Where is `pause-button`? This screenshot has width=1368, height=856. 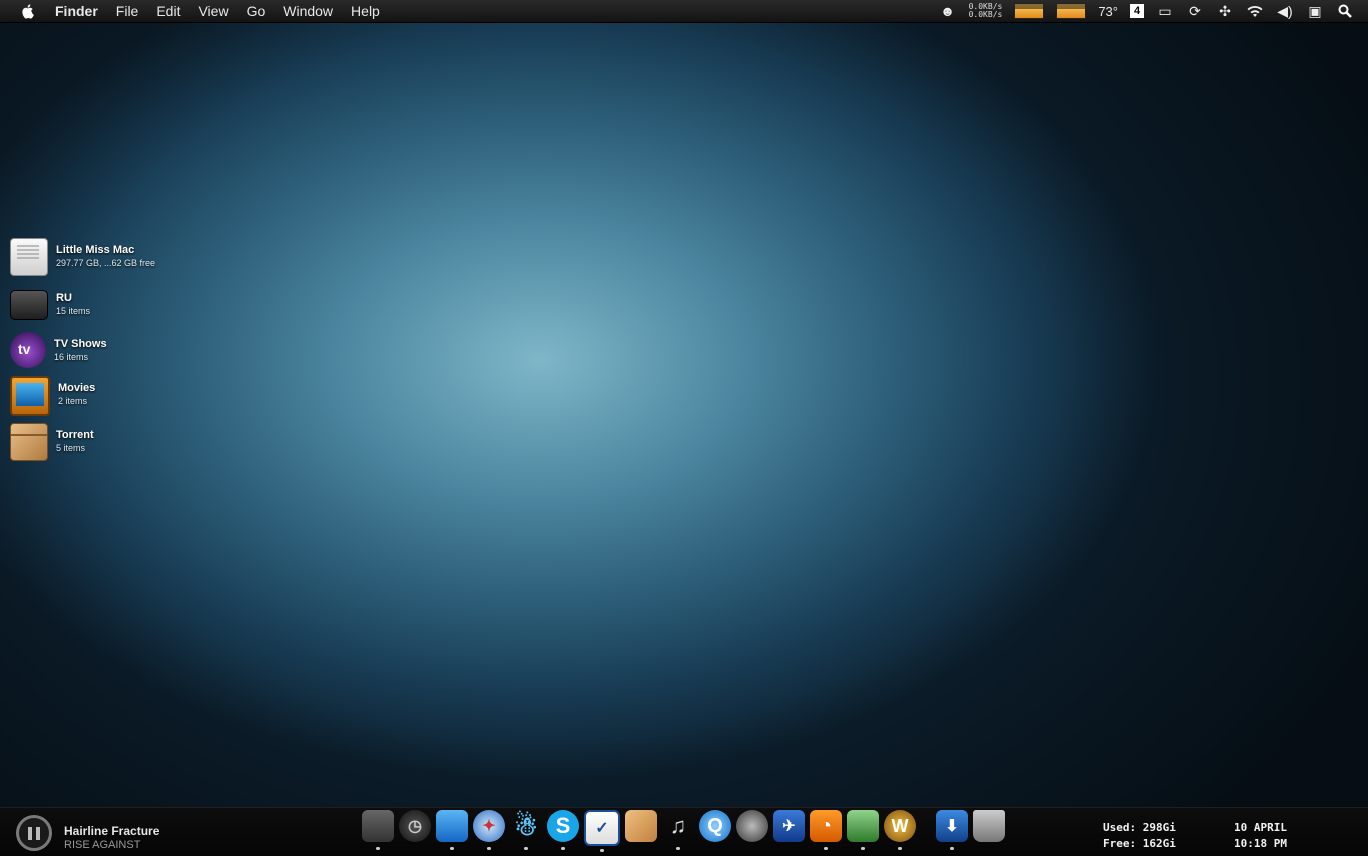 pause-button is located at coordinates (34, 833).